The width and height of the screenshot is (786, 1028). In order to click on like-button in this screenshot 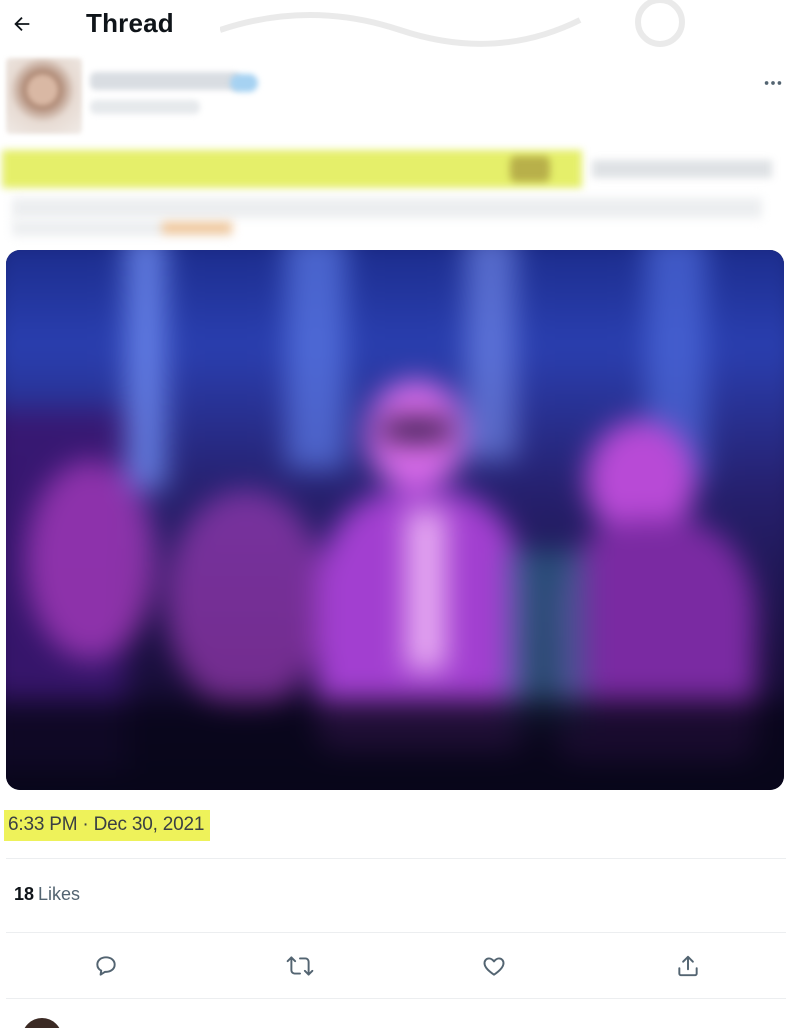, I will do `click(494, 966)`.